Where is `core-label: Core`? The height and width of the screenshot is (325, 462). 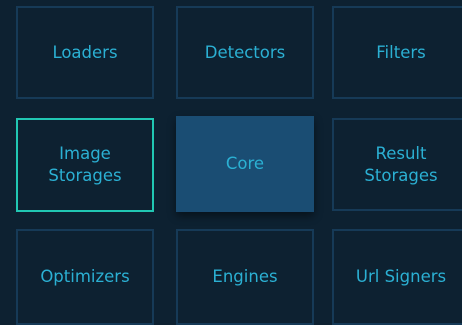
core-label: Core is located at coordinates (245, 163).